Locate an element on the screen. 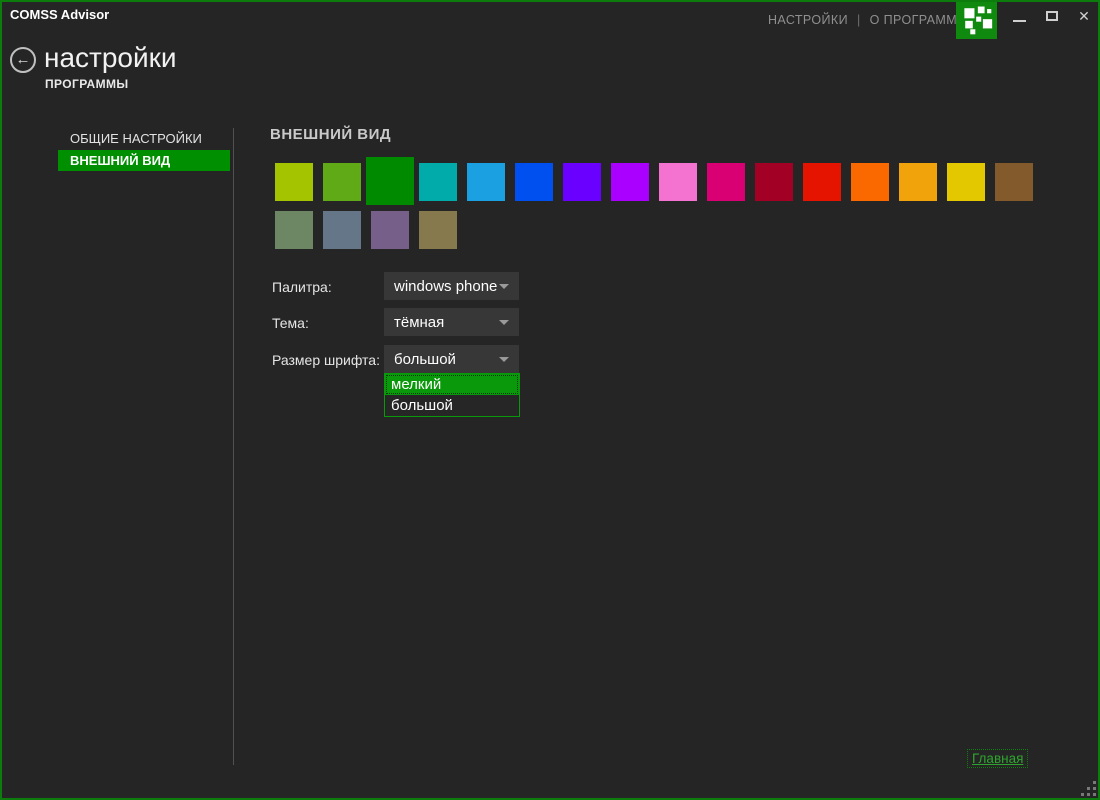  palette-swatch-teal is located at coordinates (438, 182).